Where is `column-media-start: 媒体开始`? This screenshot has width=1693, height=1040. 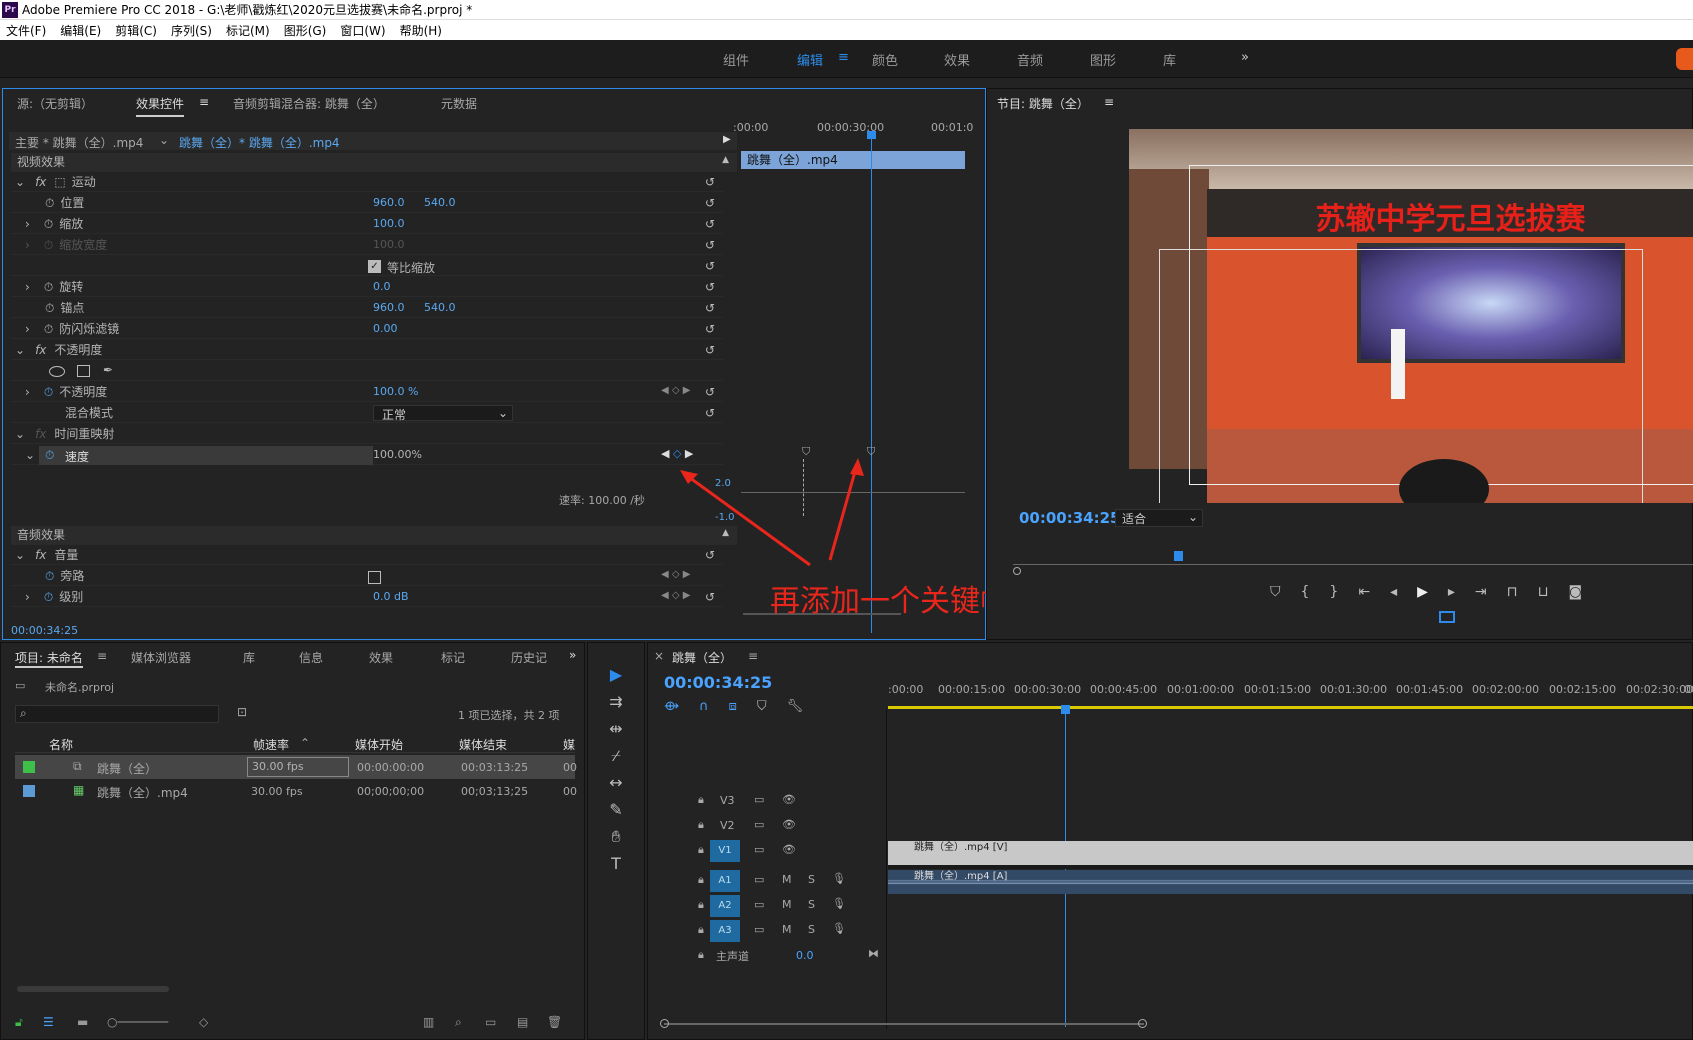
column-media-start: 媒体开始 is located at coordinates (379, 744).